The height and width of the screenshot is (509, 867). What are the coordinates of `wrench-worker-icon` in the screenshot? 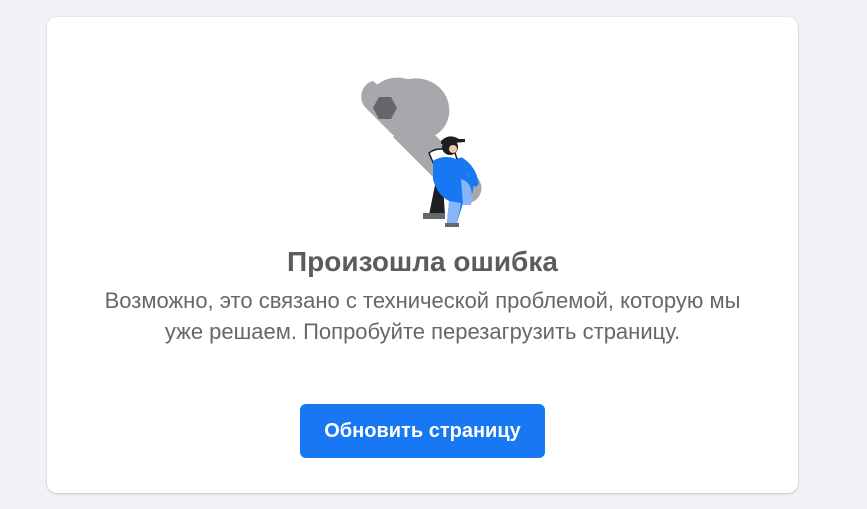 It's located at (421, 152).